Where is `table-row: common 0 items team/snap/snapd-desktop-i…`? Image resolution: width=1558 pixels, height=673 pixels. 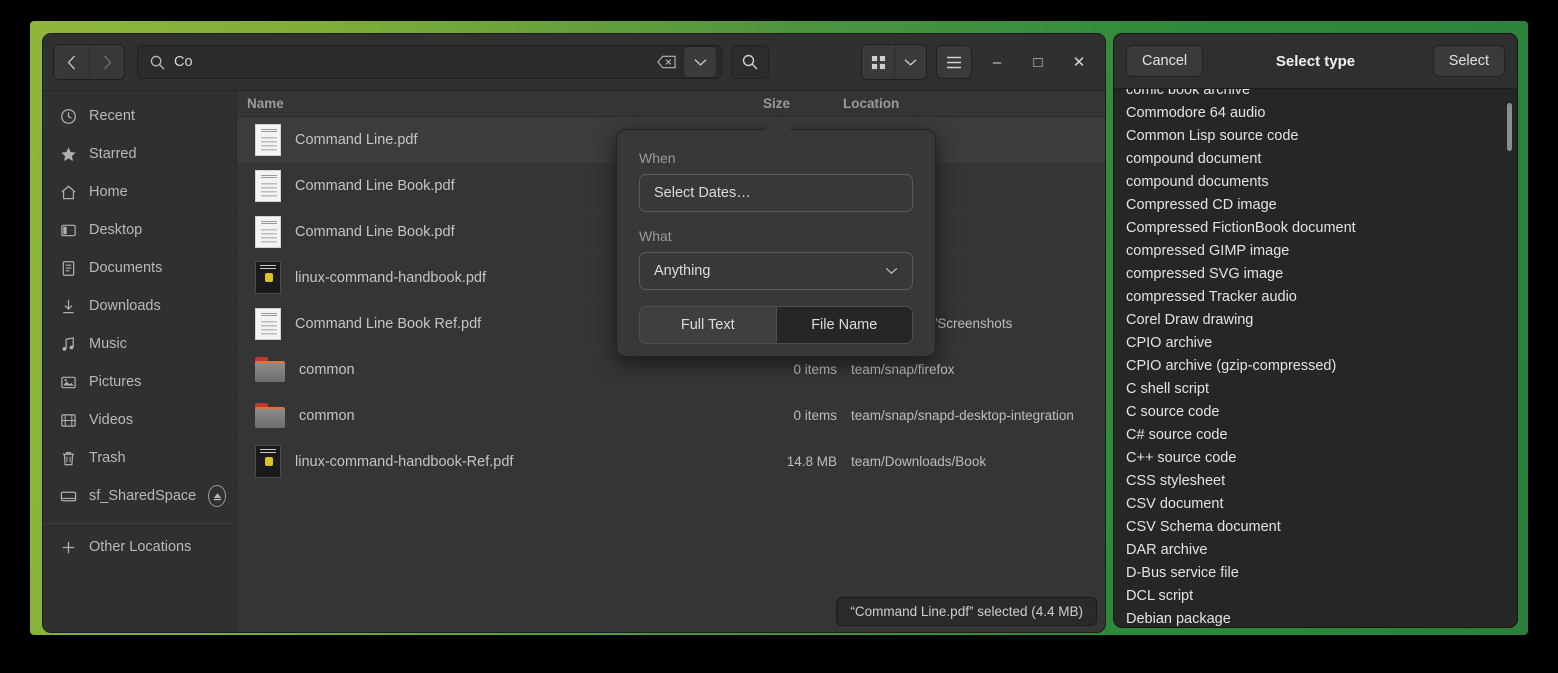 table-row: common 0 items team/snap/snapd-desktop-i… is located at coordinates (671, 416).